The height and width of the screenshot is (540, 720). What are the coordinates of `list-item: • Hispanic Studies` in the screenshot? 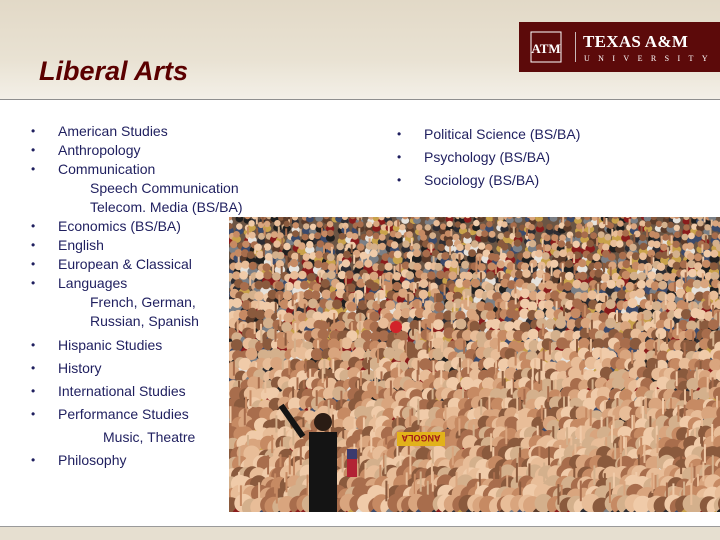 It's located at (97, 345).